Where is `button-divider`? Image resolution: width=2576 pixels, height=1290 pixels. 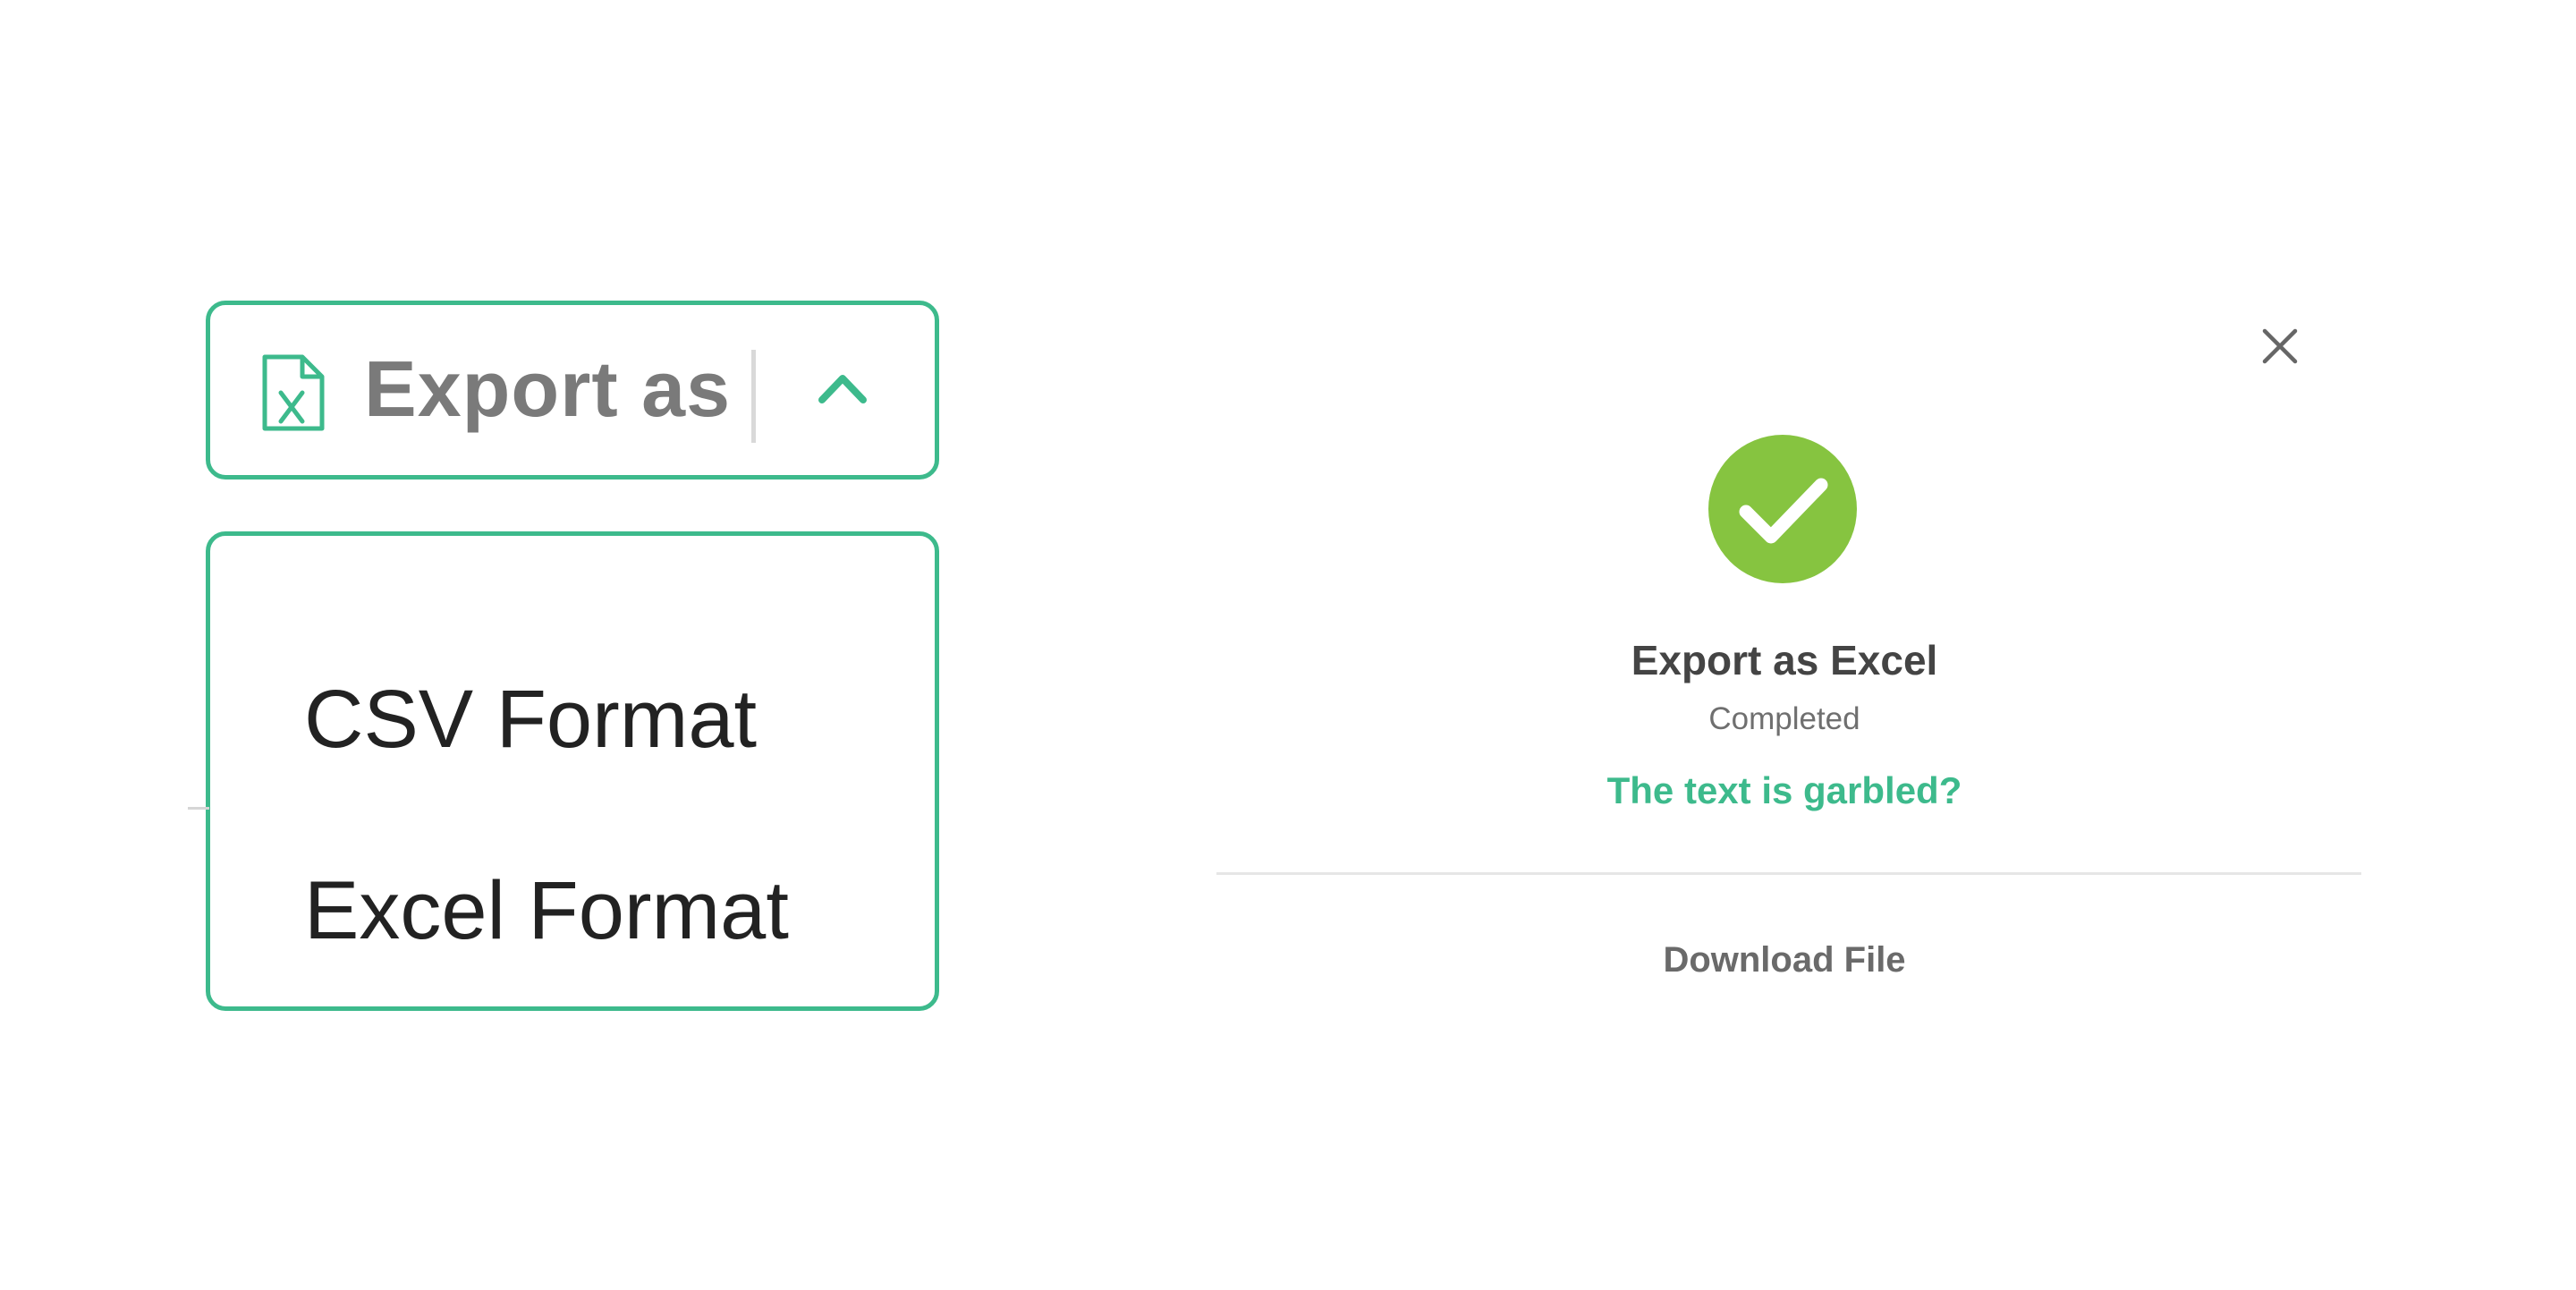 button-divider is located at coordinates (753, 396).